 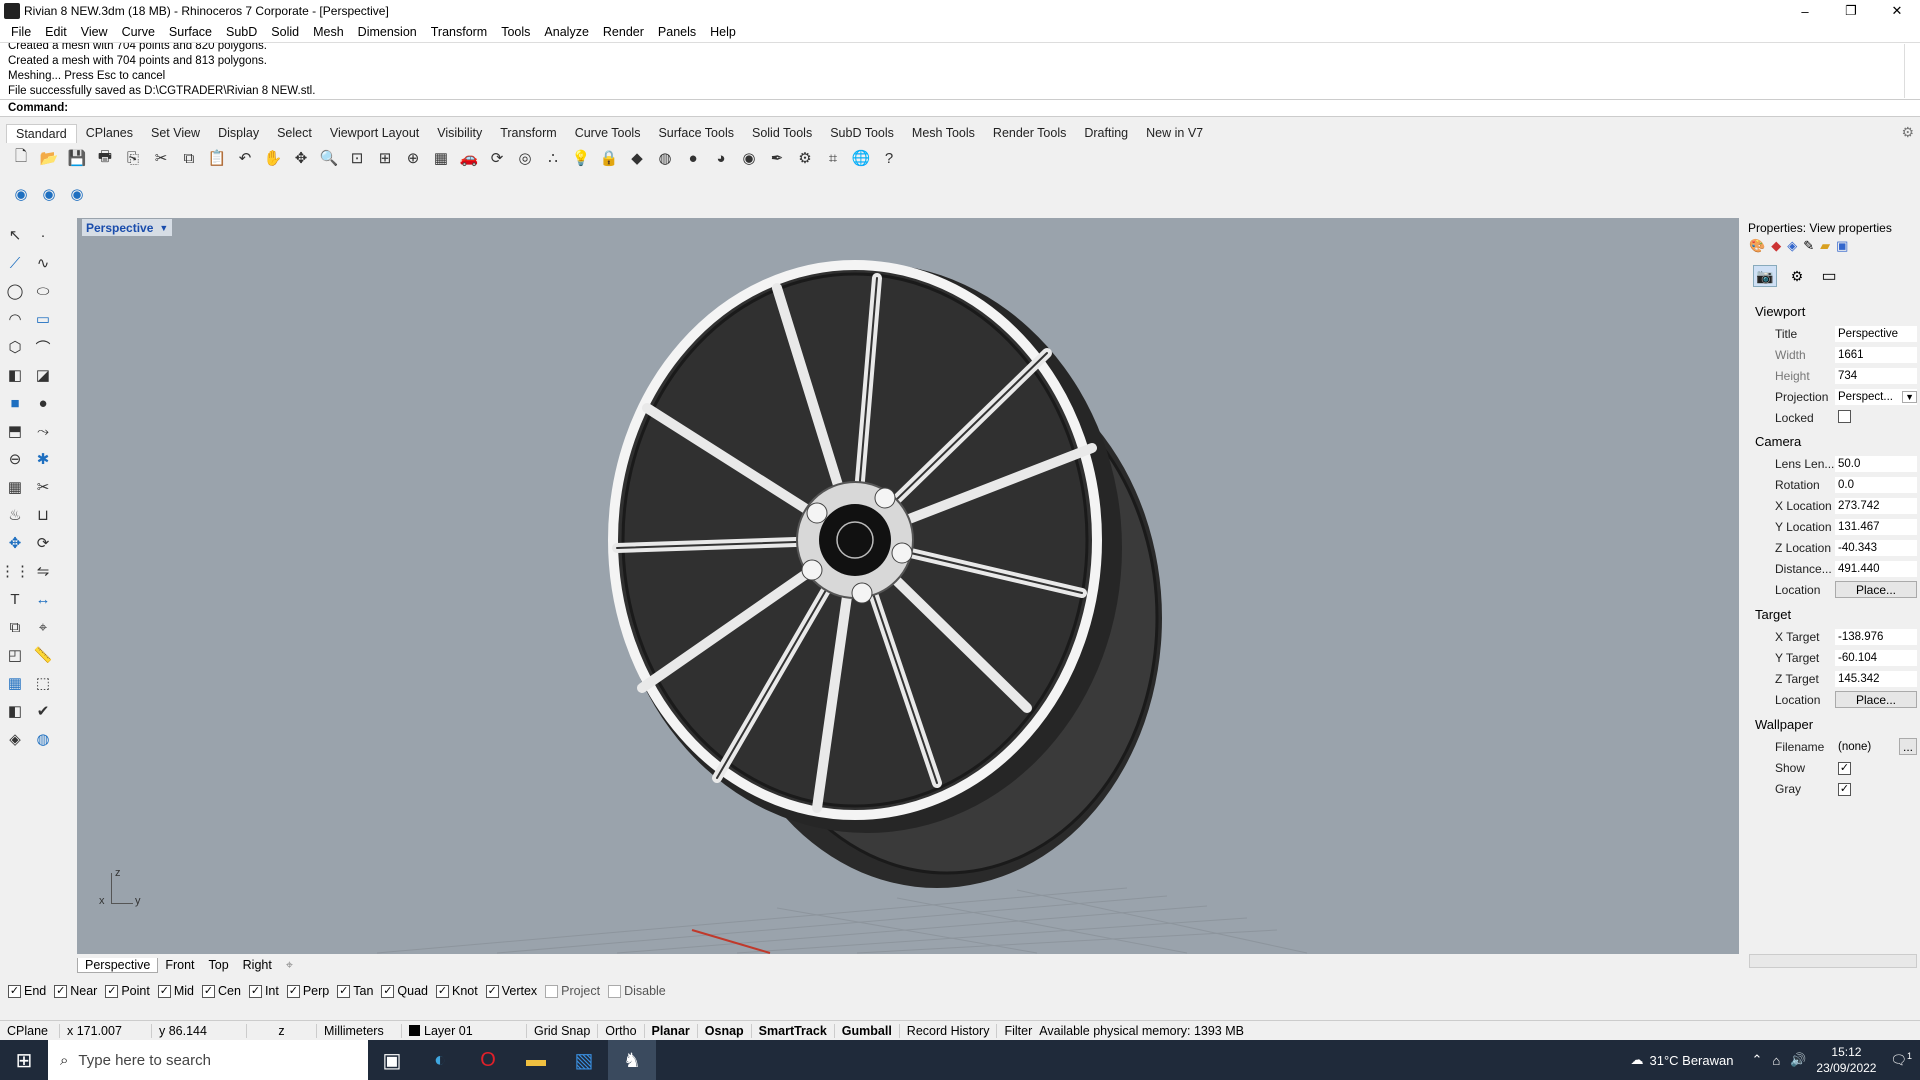 What do you see at coordinates (1808, 246) in the screenshot?
I see `pencil-icon: ✎` at bounding box center [1808, 246].